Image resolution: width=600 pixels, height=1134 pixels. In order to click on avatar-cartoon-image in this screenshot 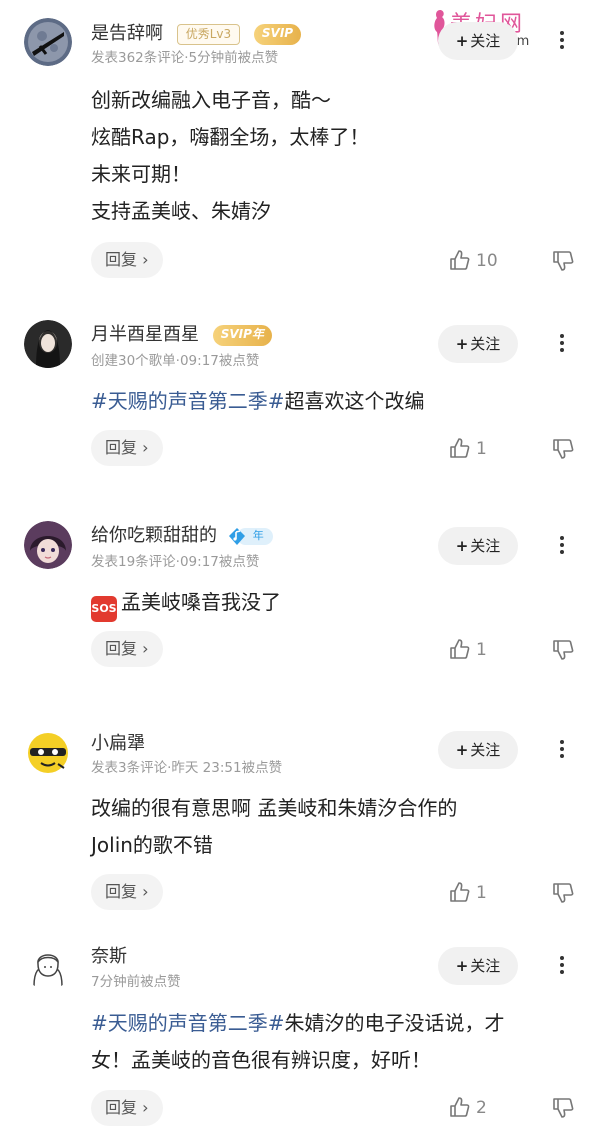, I will do `click(48, 752)`.